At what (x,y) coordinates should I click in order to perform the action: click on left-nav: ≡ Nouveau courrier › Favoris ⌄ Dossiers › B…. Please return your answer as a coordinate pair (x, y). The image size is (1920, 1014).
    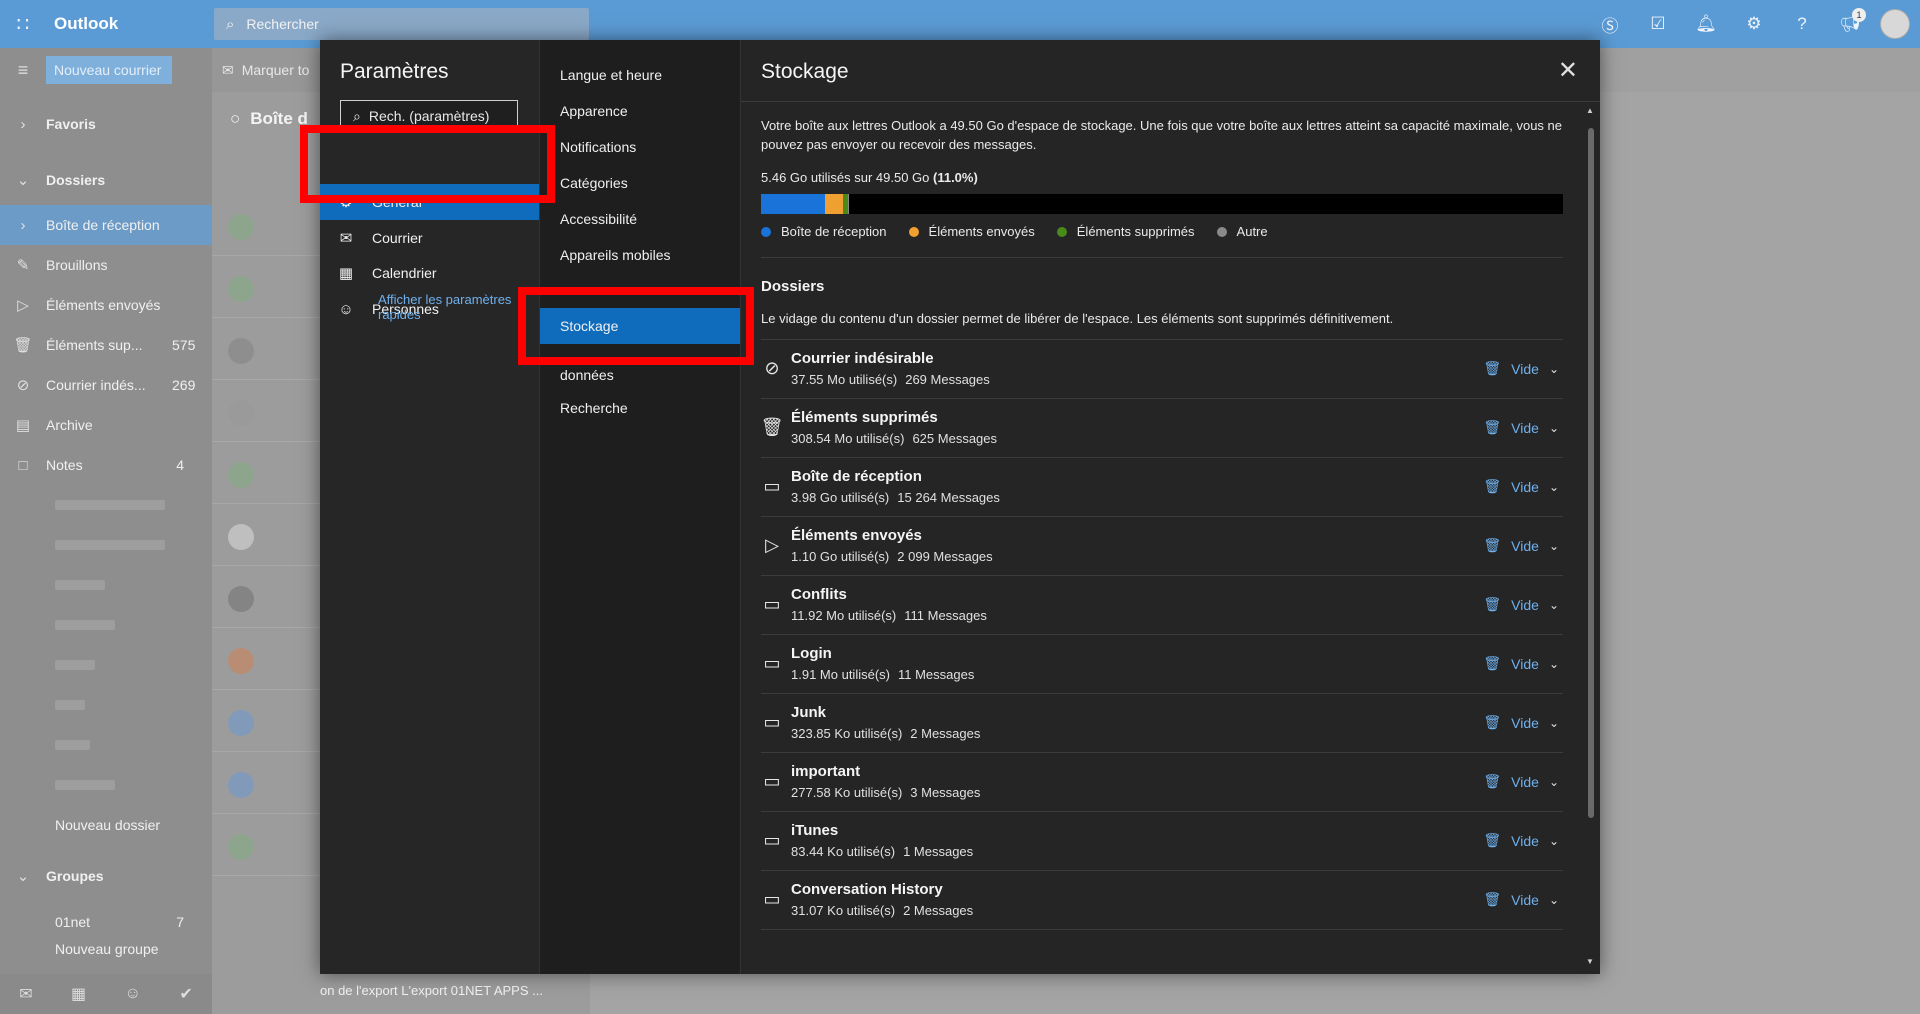
    Looking at the image, I should click on (106, 531).